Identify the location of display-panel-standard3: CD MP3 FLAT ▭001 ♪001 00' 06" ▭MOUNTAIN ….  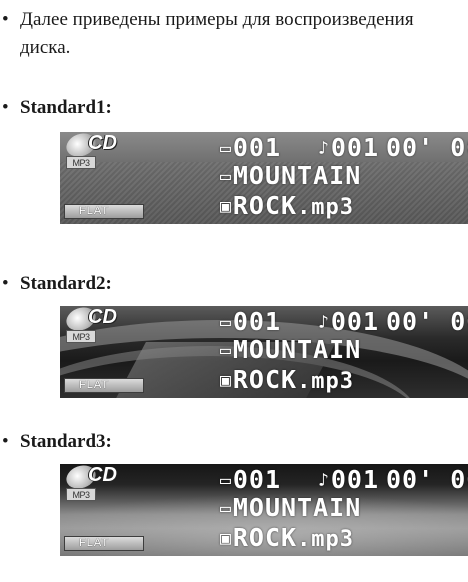
(264, 510).